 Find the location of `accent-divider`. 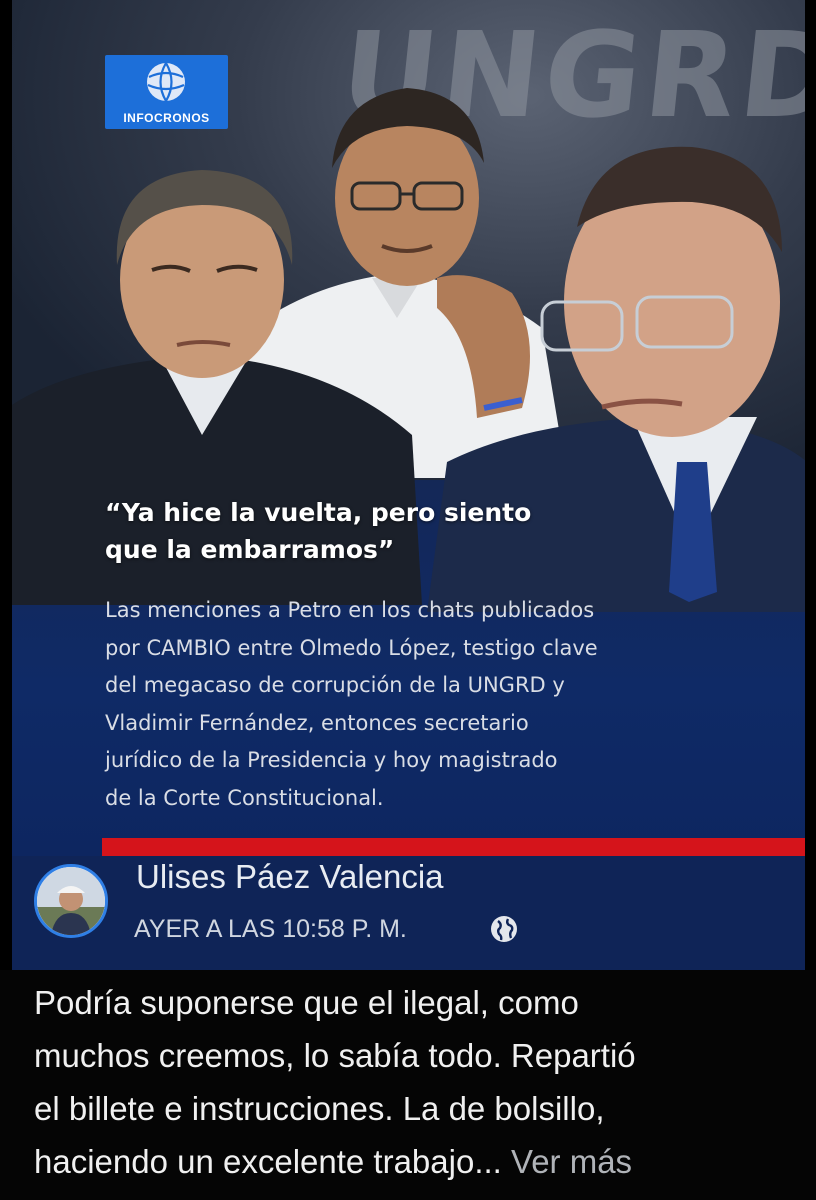

accent-divider is located at coordinates (453, 847).